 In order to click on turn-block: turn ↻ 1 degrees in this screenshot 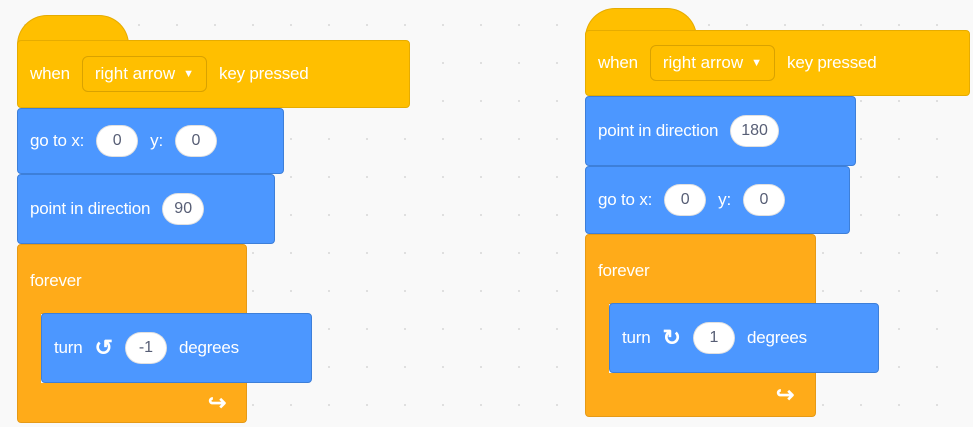, I will do `click(744, 338)`.